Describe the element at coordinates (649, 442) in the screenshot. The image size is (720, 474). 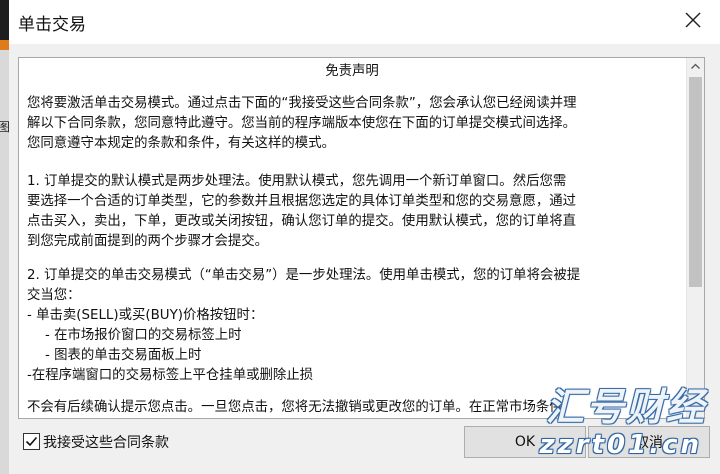
I see `cancel-button: 取消` at that location.